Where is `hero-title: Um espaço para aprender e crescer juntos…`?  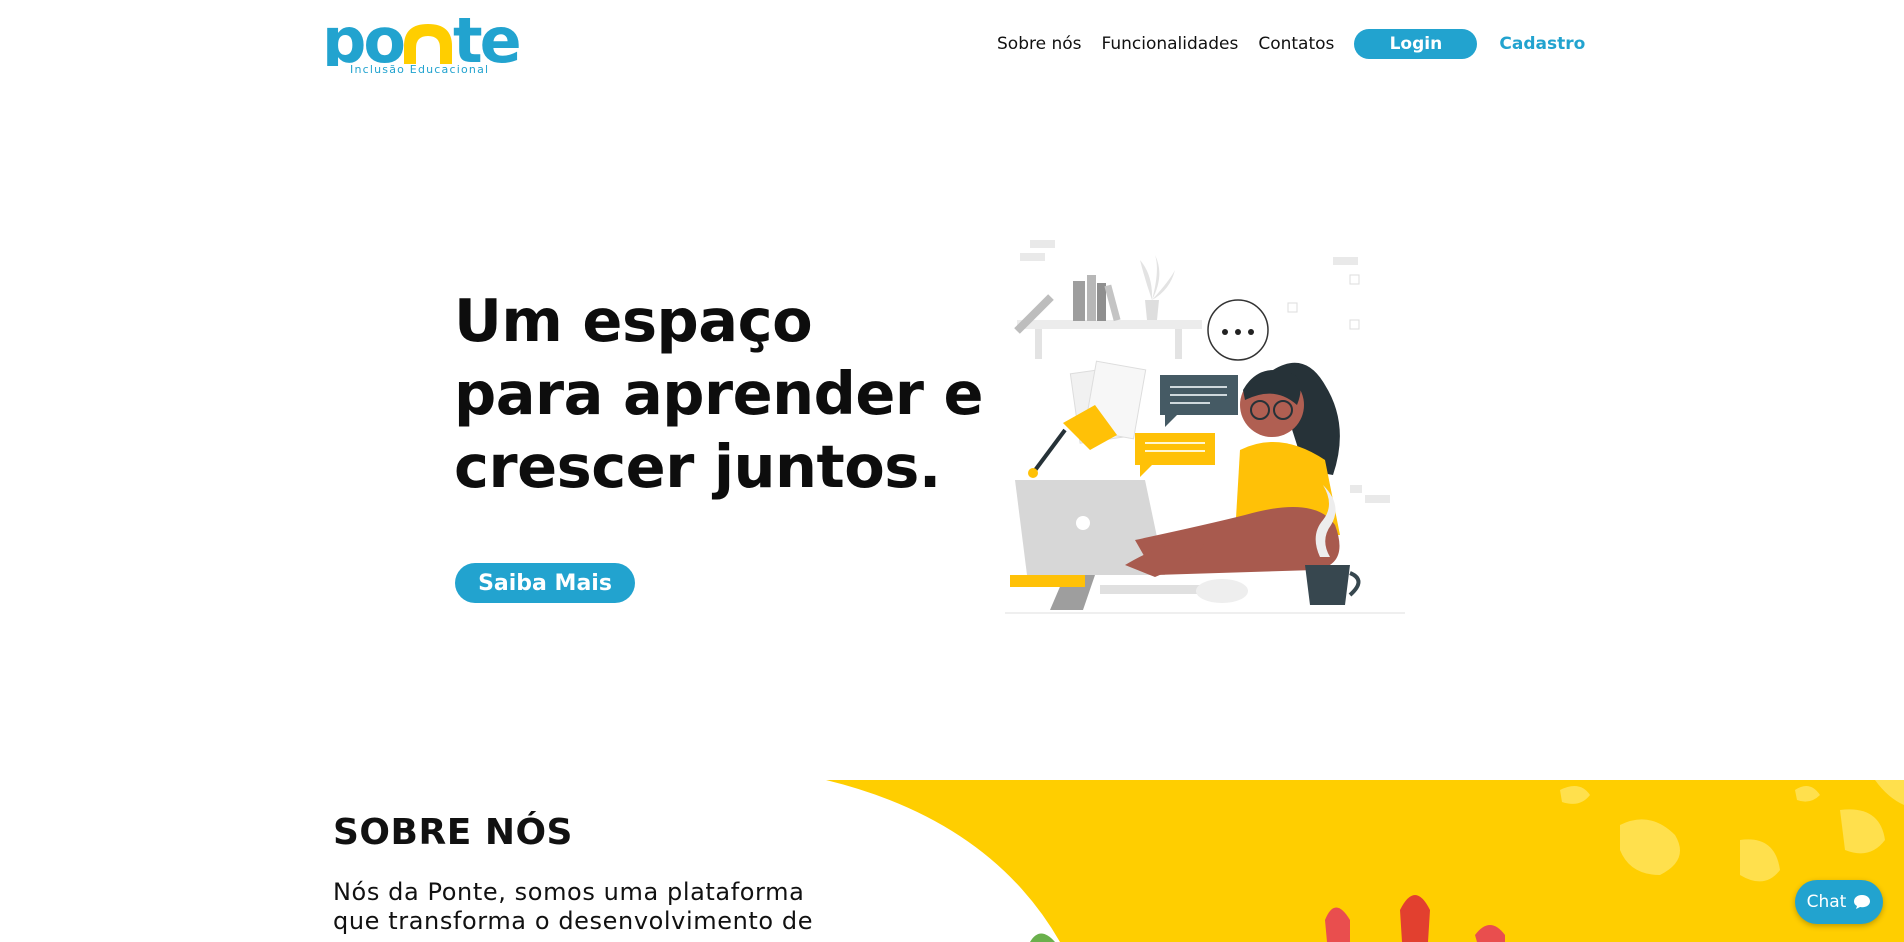
hero-title: Um espaço para aprender e crescer juntos… is located at coordinates (724, 393).